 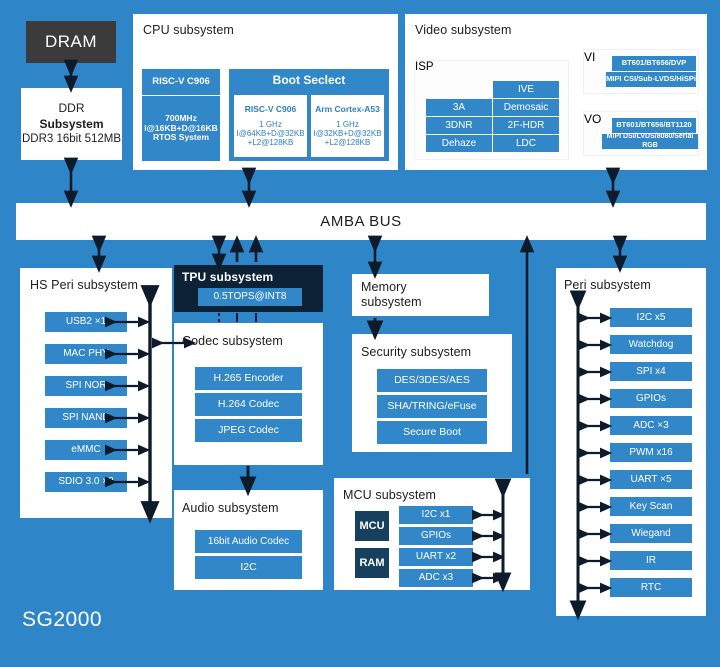 What do you see at coordinates (86, 482) in the screenshot?
I see `hs-peri-item-5-label: SDIO 3.0 ×2` at bounding box center [86, 482].